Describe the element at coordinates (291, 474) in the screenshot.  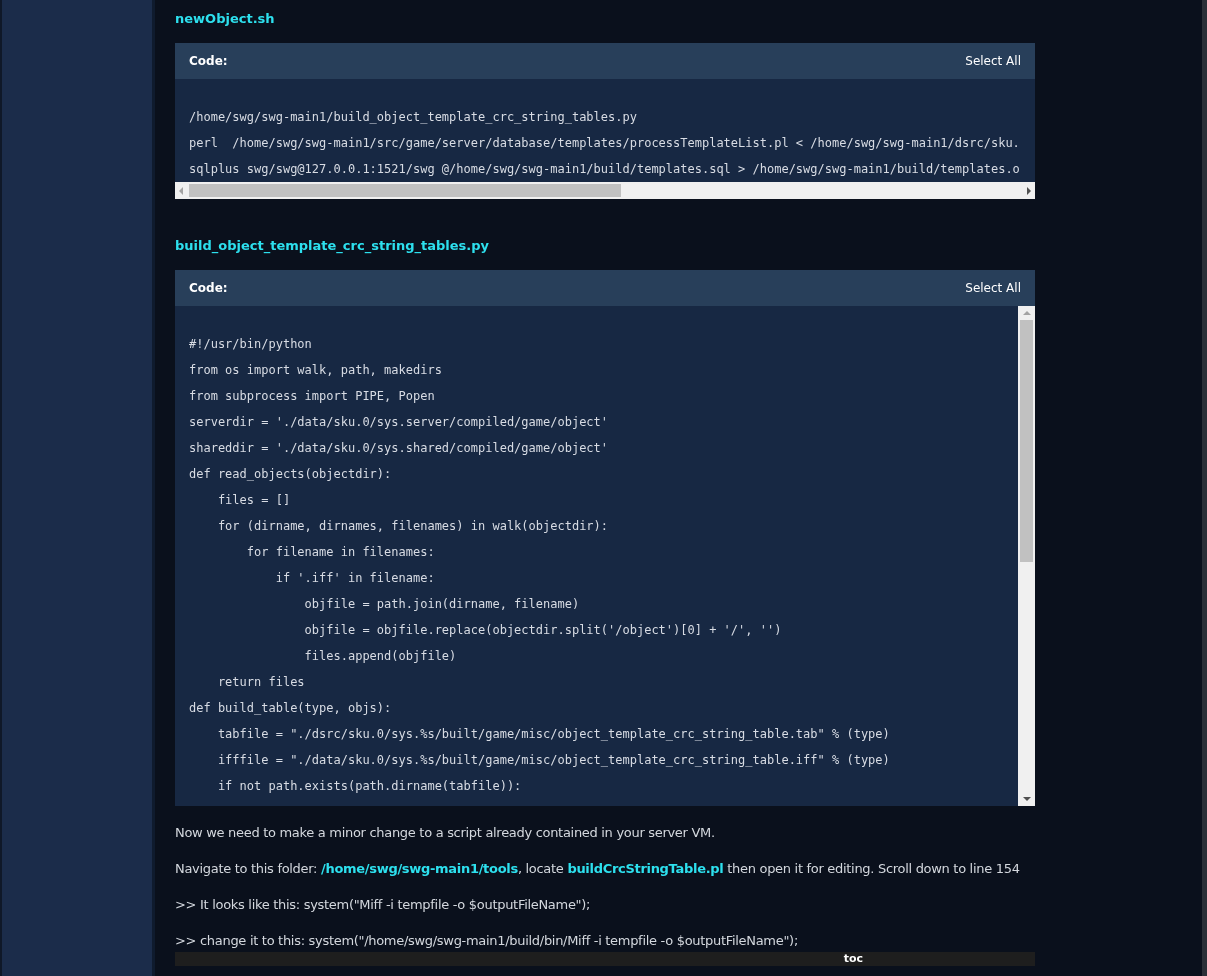
I see `code-line: def read_objects(objectdir):` at that location.